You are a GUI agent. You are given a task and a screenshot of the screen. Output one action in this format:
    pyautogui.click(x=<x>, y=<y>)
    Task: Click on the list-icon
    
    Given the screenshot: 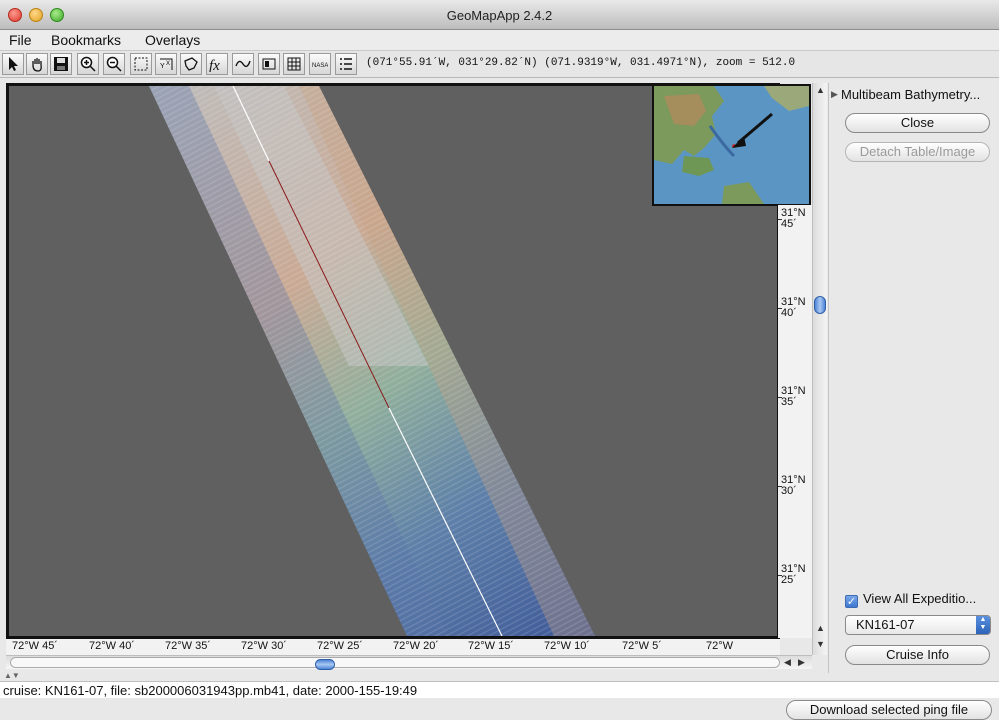 What is the action you would take?
    pyautogui.click(x=346, y=64)
    